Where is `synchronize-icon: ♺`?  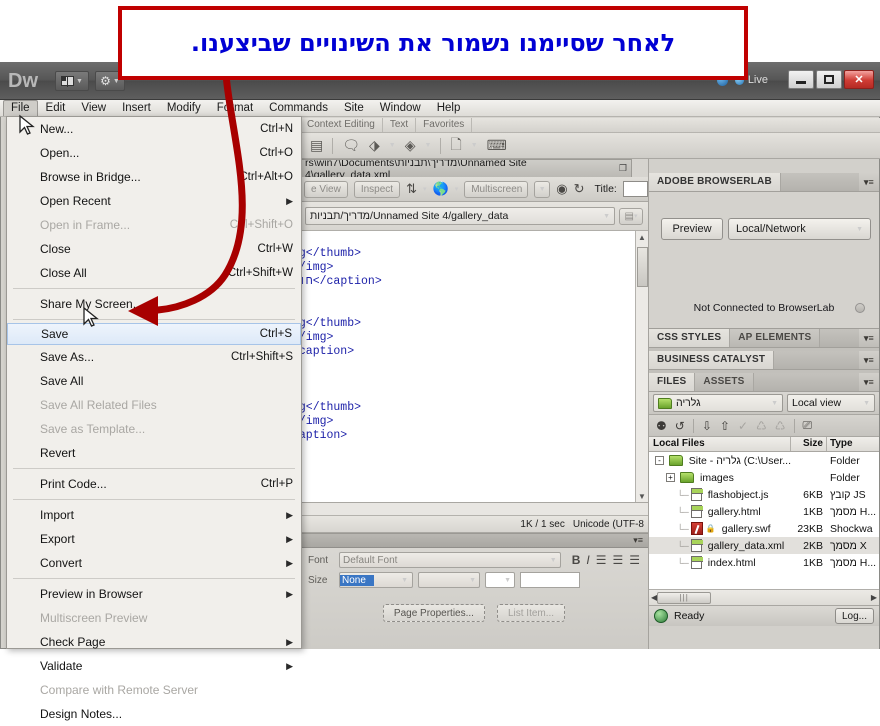
synchronize-icon: ♺ is located at coordinates (780, 426).